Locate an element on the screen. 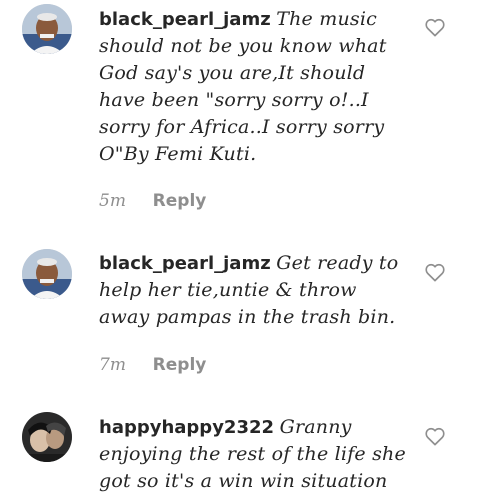 This screenshot has height=498, width=480. comment-timestamp: 7m is located at coordinates (112, 365).